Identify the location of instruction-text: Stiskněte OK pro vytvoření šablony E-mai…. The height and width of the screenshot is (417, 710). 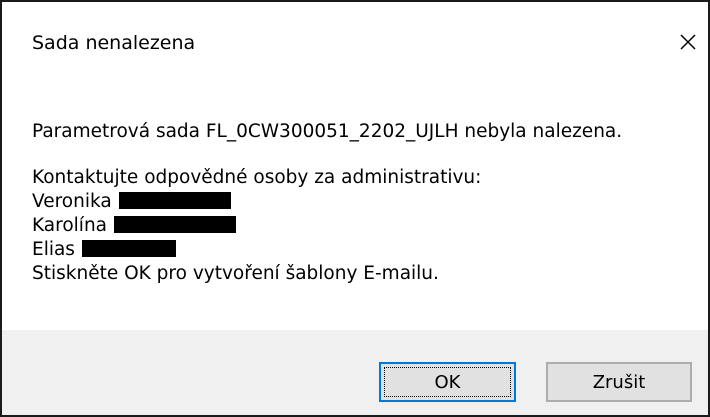
(235, 273).